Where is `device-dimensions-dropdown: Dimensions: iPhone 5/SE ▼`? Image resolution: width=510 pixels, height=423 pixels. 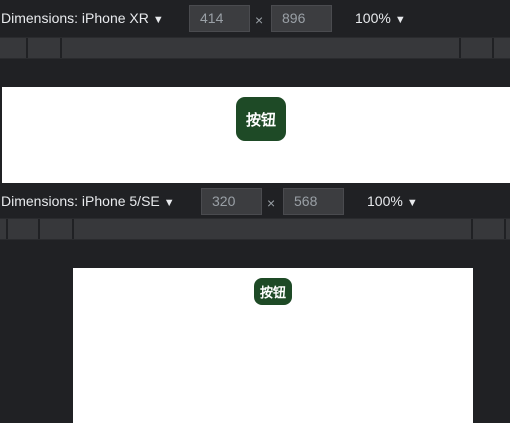 device-dimensions-dropdown: Dimensions: iPhone 5/SE ▼ is located at coordinates (88, 201).